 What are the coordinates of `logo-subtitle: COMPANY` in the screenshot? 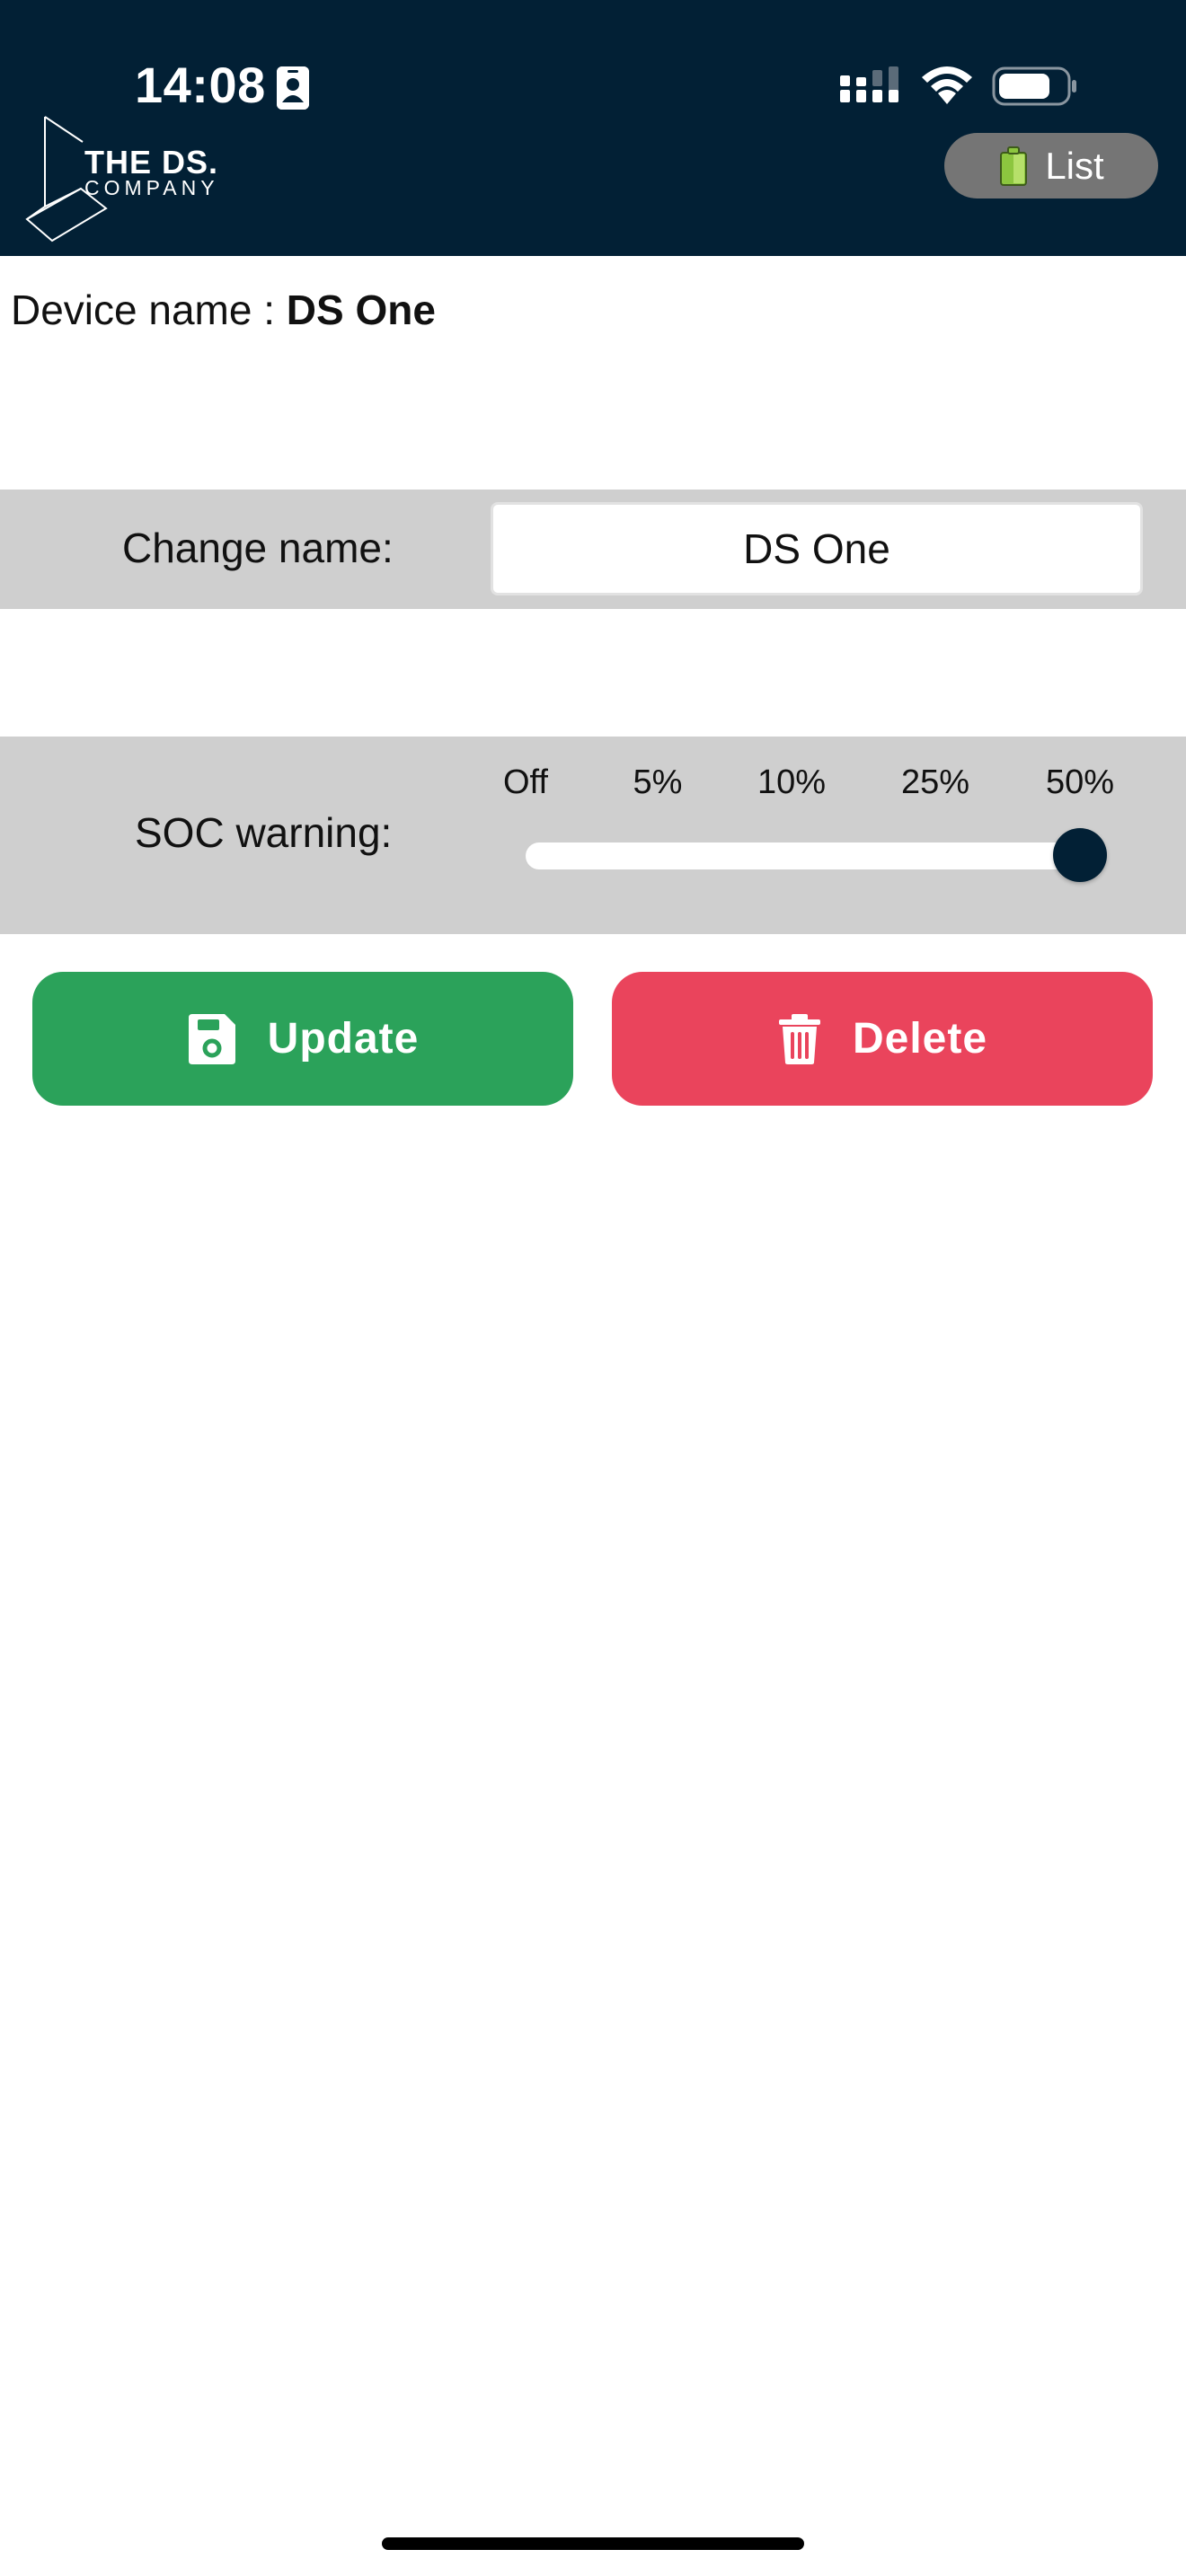 It's located at (151, 187).